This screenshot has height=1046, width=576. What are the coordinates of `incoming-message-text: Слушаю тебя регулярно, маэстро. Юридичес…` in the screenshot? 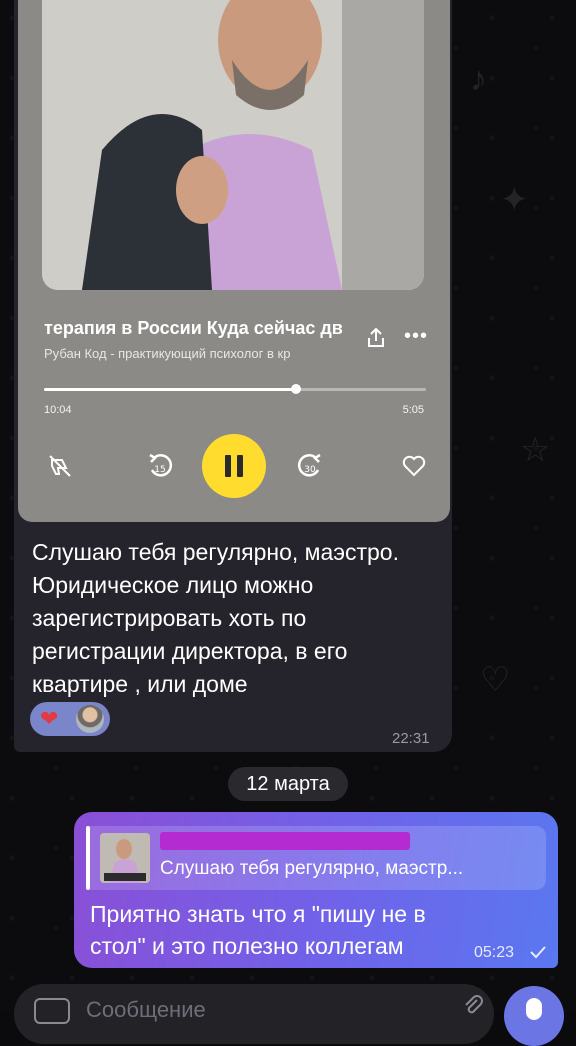 It's located at (215, 618).